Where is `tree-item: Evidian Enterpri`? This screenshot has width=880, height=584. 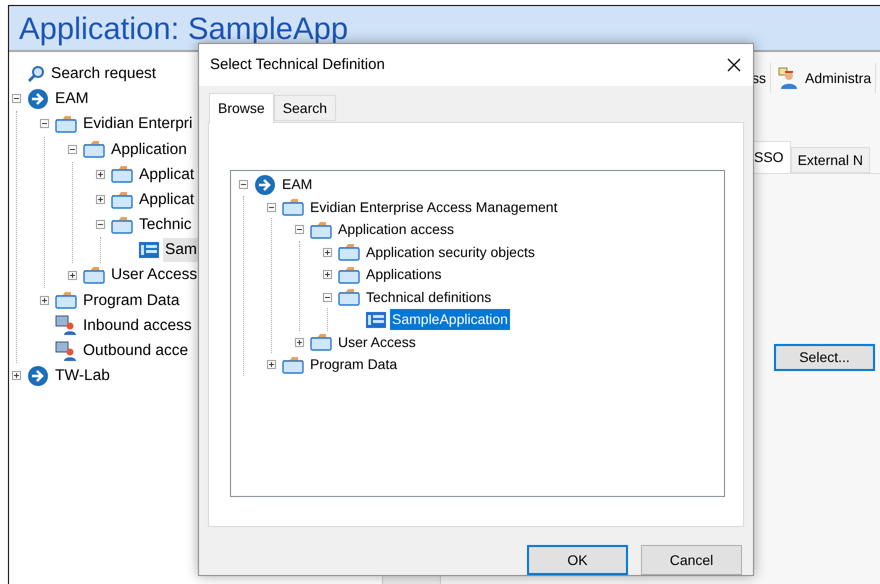 tree-item: Evidian Enterpri is located at coordinates (137, 124).